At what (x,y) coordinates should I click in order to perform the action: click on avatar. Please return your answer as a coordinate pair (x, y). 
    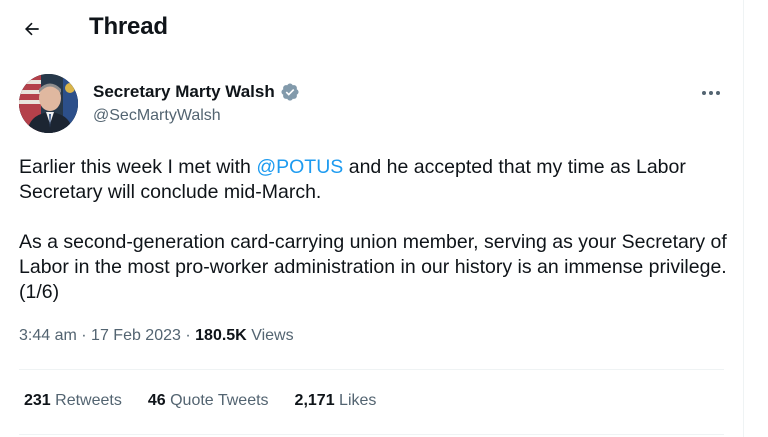
    Looking at the image, I should click on (48, 103).